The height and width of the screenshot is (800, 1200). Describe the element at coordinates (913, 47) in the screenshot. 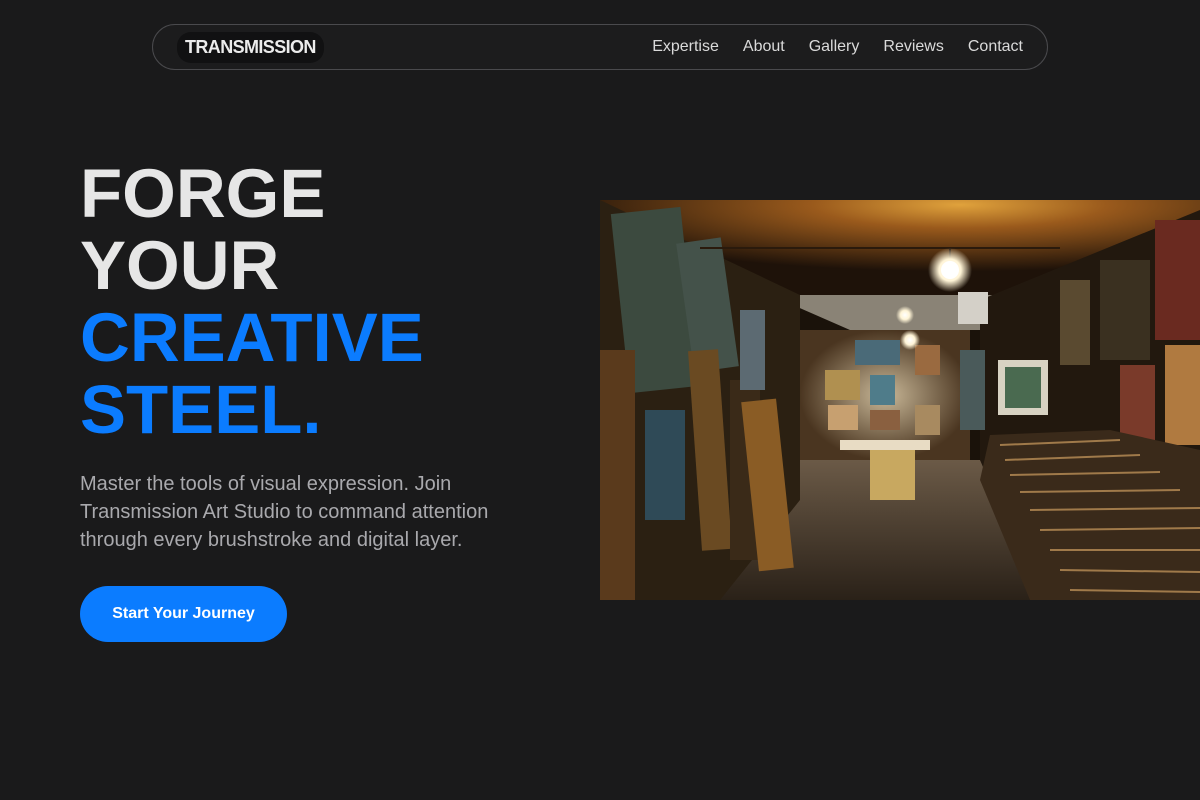

I see `nav-link-reviews: Reviews` at that location.